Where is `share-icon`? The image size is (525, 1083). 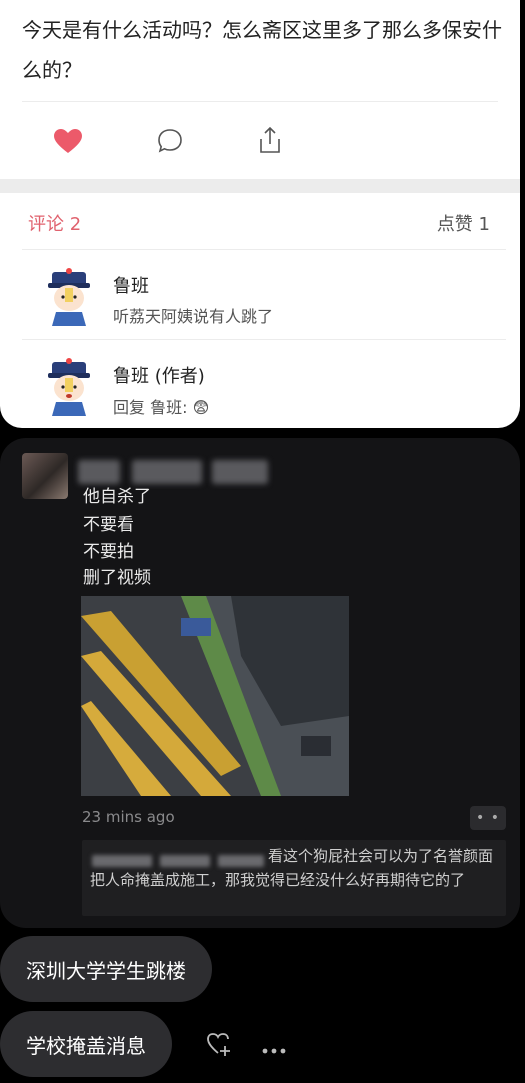
share-icon is located at coordinates (270, 139).